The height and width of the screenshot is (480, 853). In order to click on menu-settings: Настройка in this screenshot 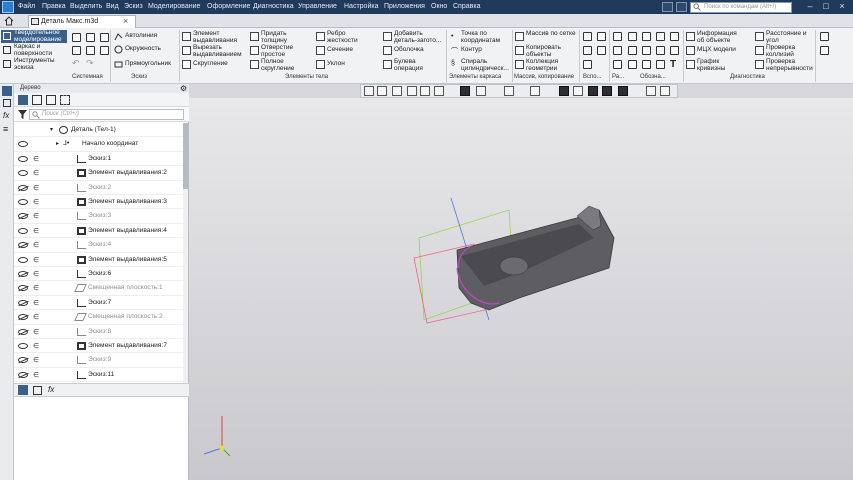, I will do `click(361, 6)`.